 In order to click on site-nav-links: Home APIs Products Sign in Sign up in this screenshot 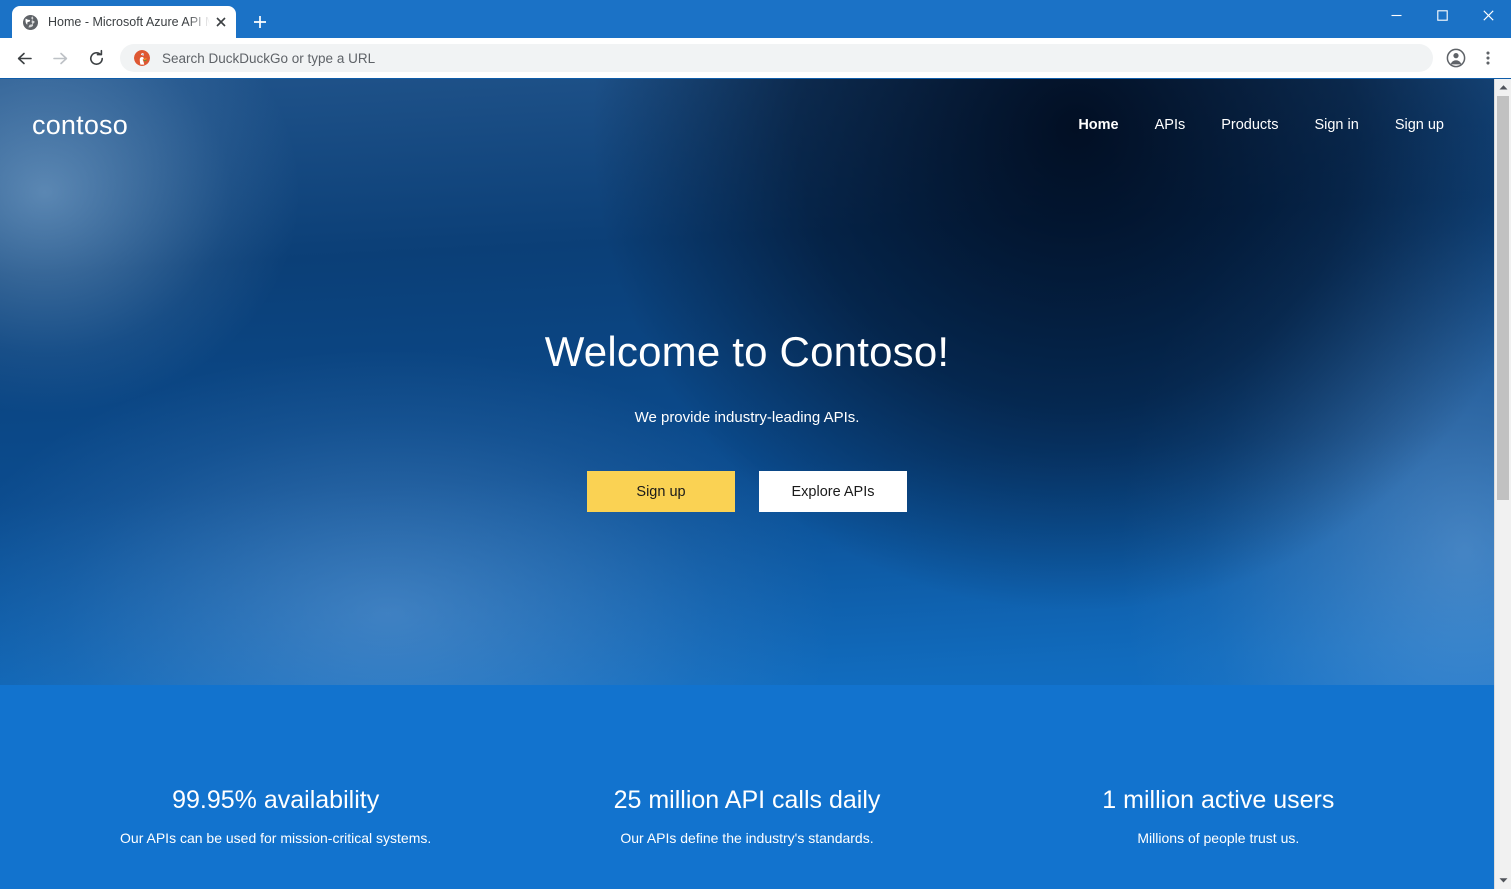, I will do `click(1261, 125)`.